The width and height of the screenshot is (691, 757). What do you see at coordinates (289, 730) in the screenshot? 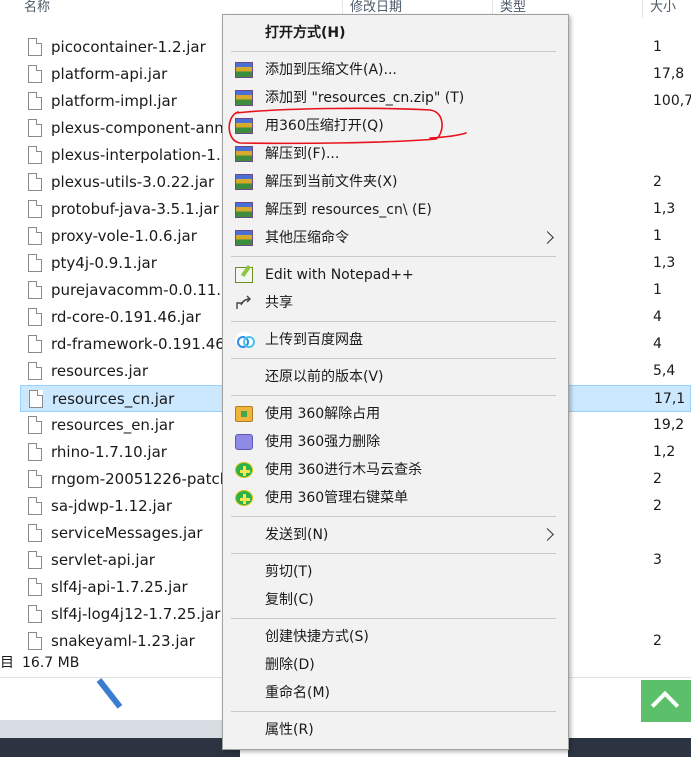
I see `menu-item-label: 属性(R)` at bounding box center [289, 730].